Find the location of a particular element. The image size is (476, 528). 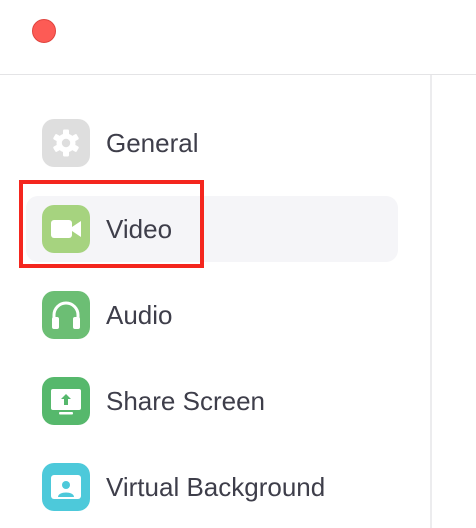

sidebar-item-label: Video is located at coordinates (139, 229).